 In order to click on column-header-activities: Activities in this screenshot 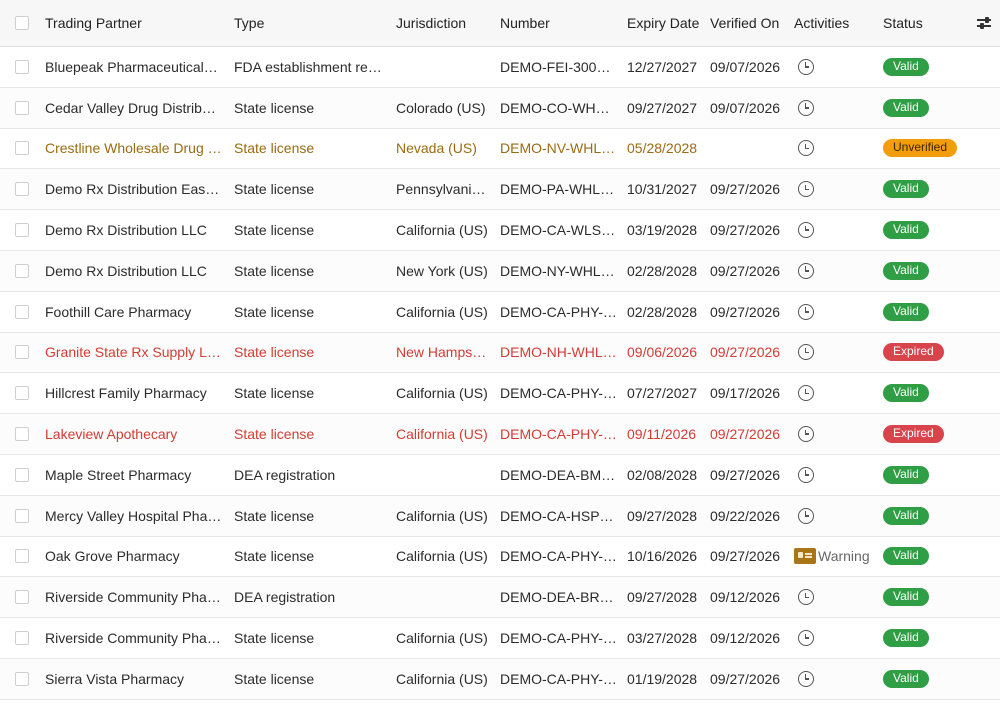, I will do `click(836, 23)`.